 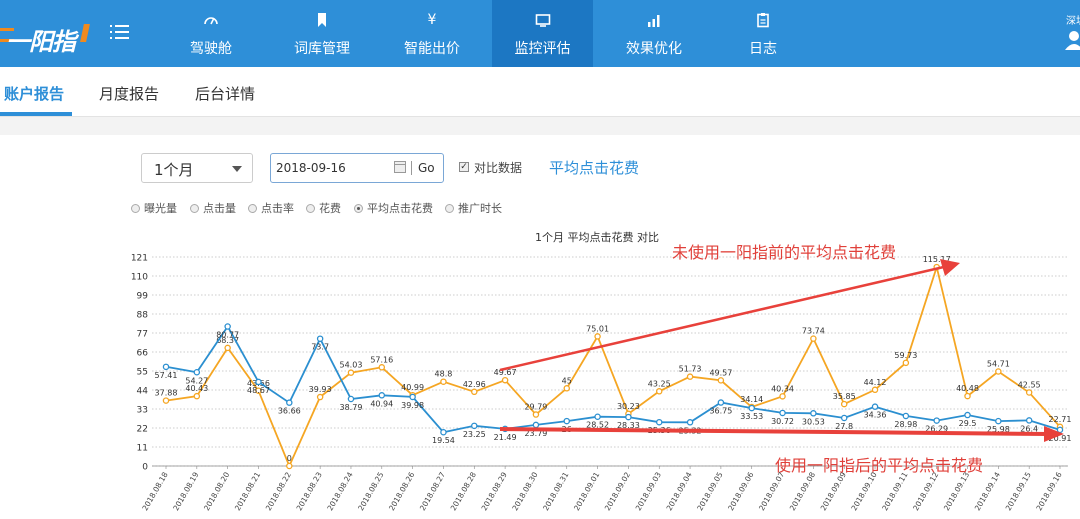 What do you see at coordinates (143, 354) in the screenshot?
I see `y-tick-label: 66` at bounding box center [143, 354].